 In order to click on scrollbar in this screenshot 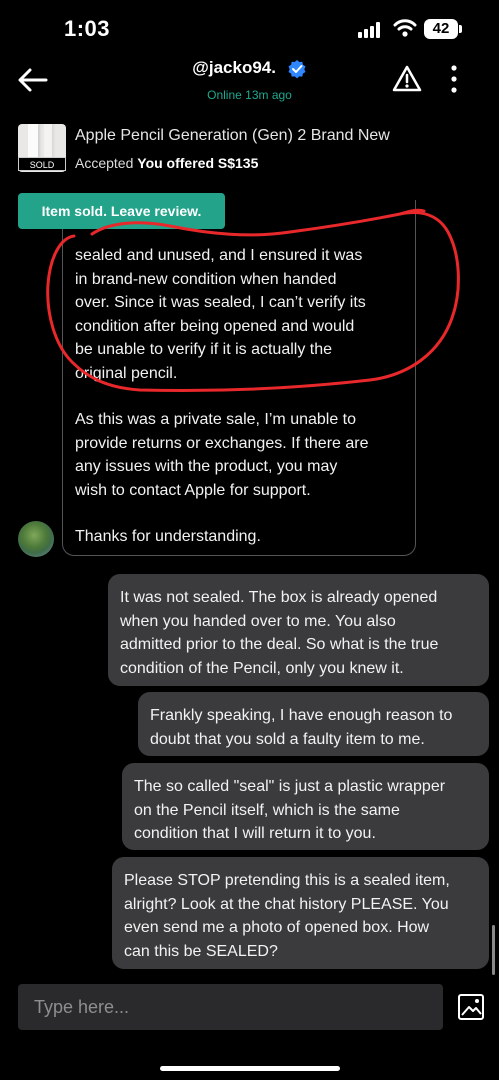, I will do `click(493, 950)`.